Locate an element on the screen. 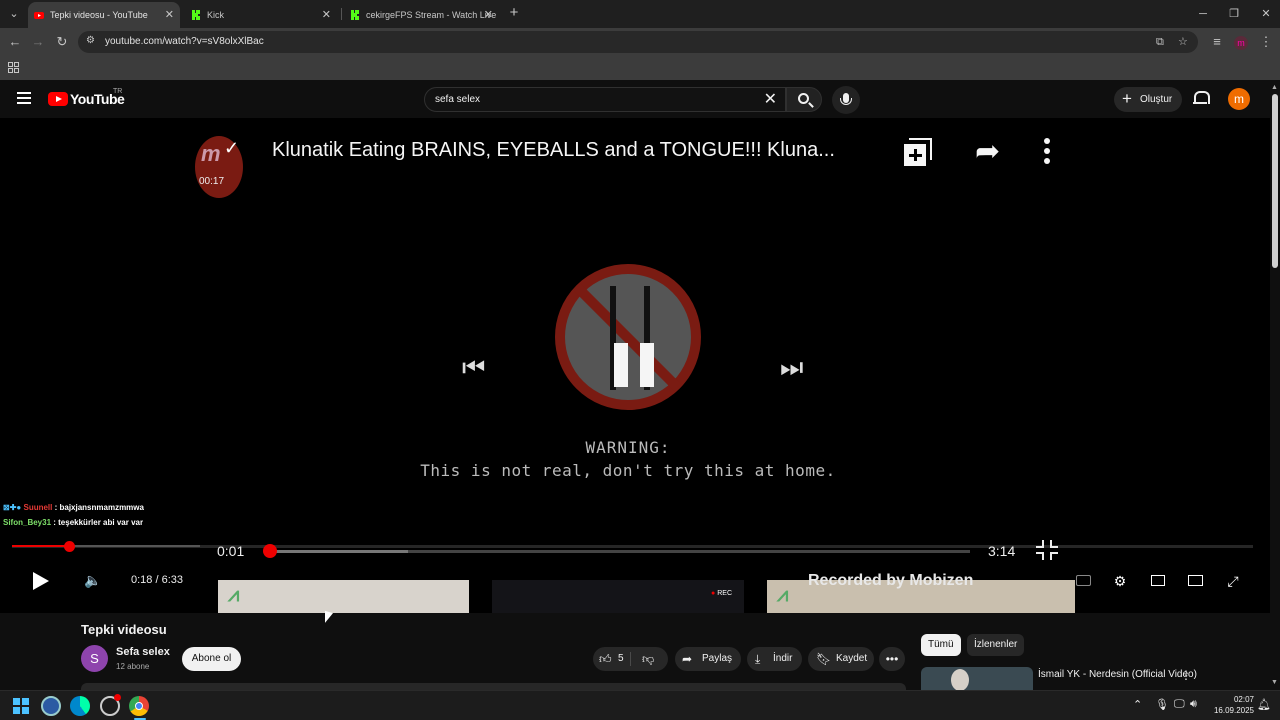  tab-cekirgefps: cekirgeFPS Stream - Watch Live ✕ is located at coordinates (421, 15).